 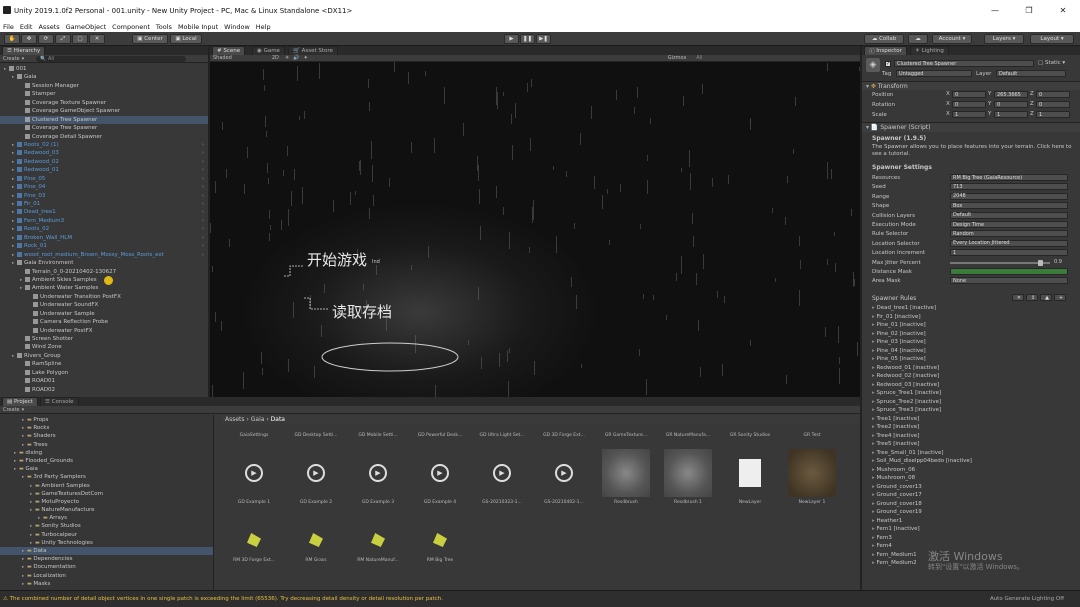 I want to click on hierarchy-item: Underwater PostFX, so click(x=104, y=331).